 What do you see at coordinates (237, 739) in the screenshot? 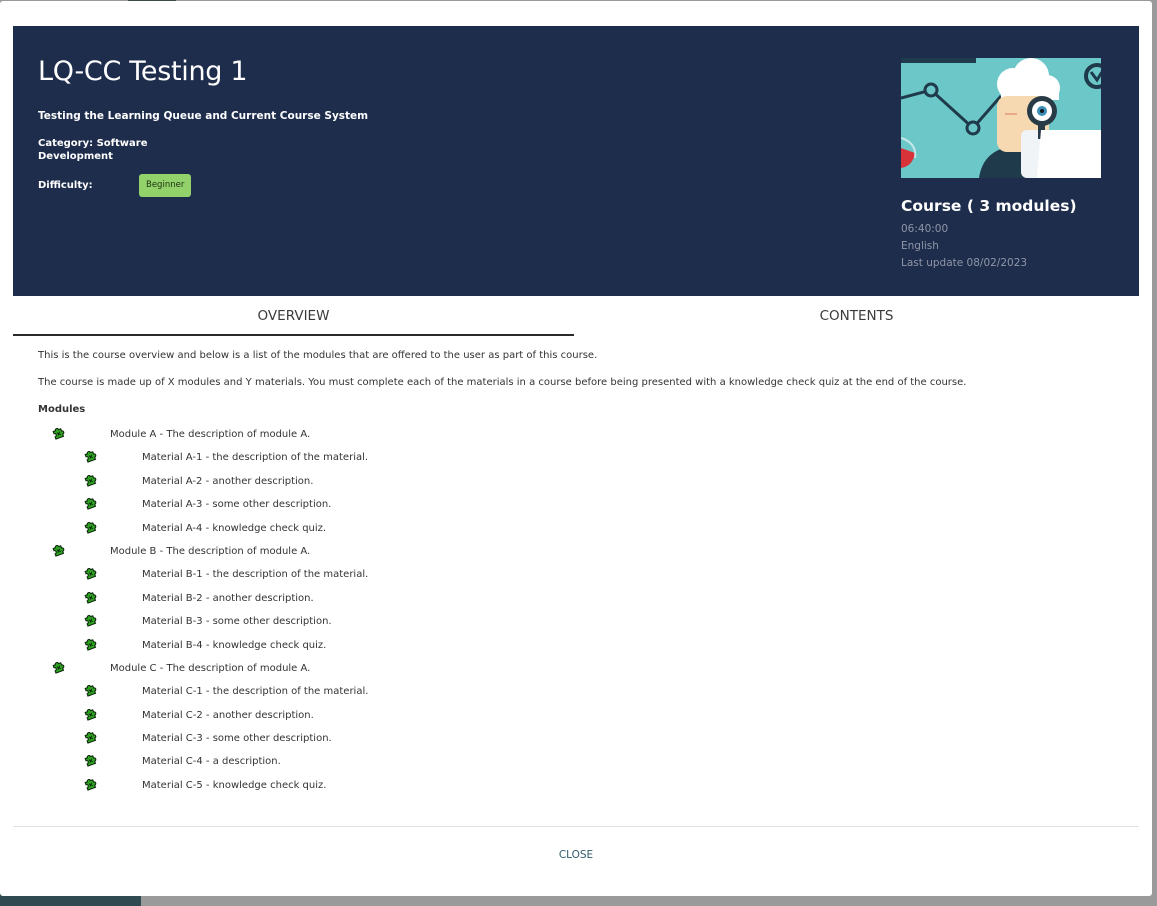
I see `material-label: Material C-3 - some other description.` at bounding box center [237, 739].